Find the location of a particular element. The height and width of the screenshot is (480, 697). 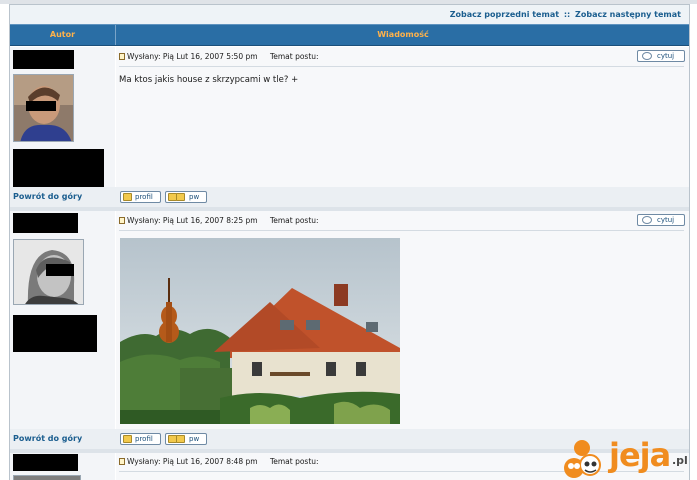

prev-topic-link: Zobacz poprzedni temat is located at coordinates (504, 14).